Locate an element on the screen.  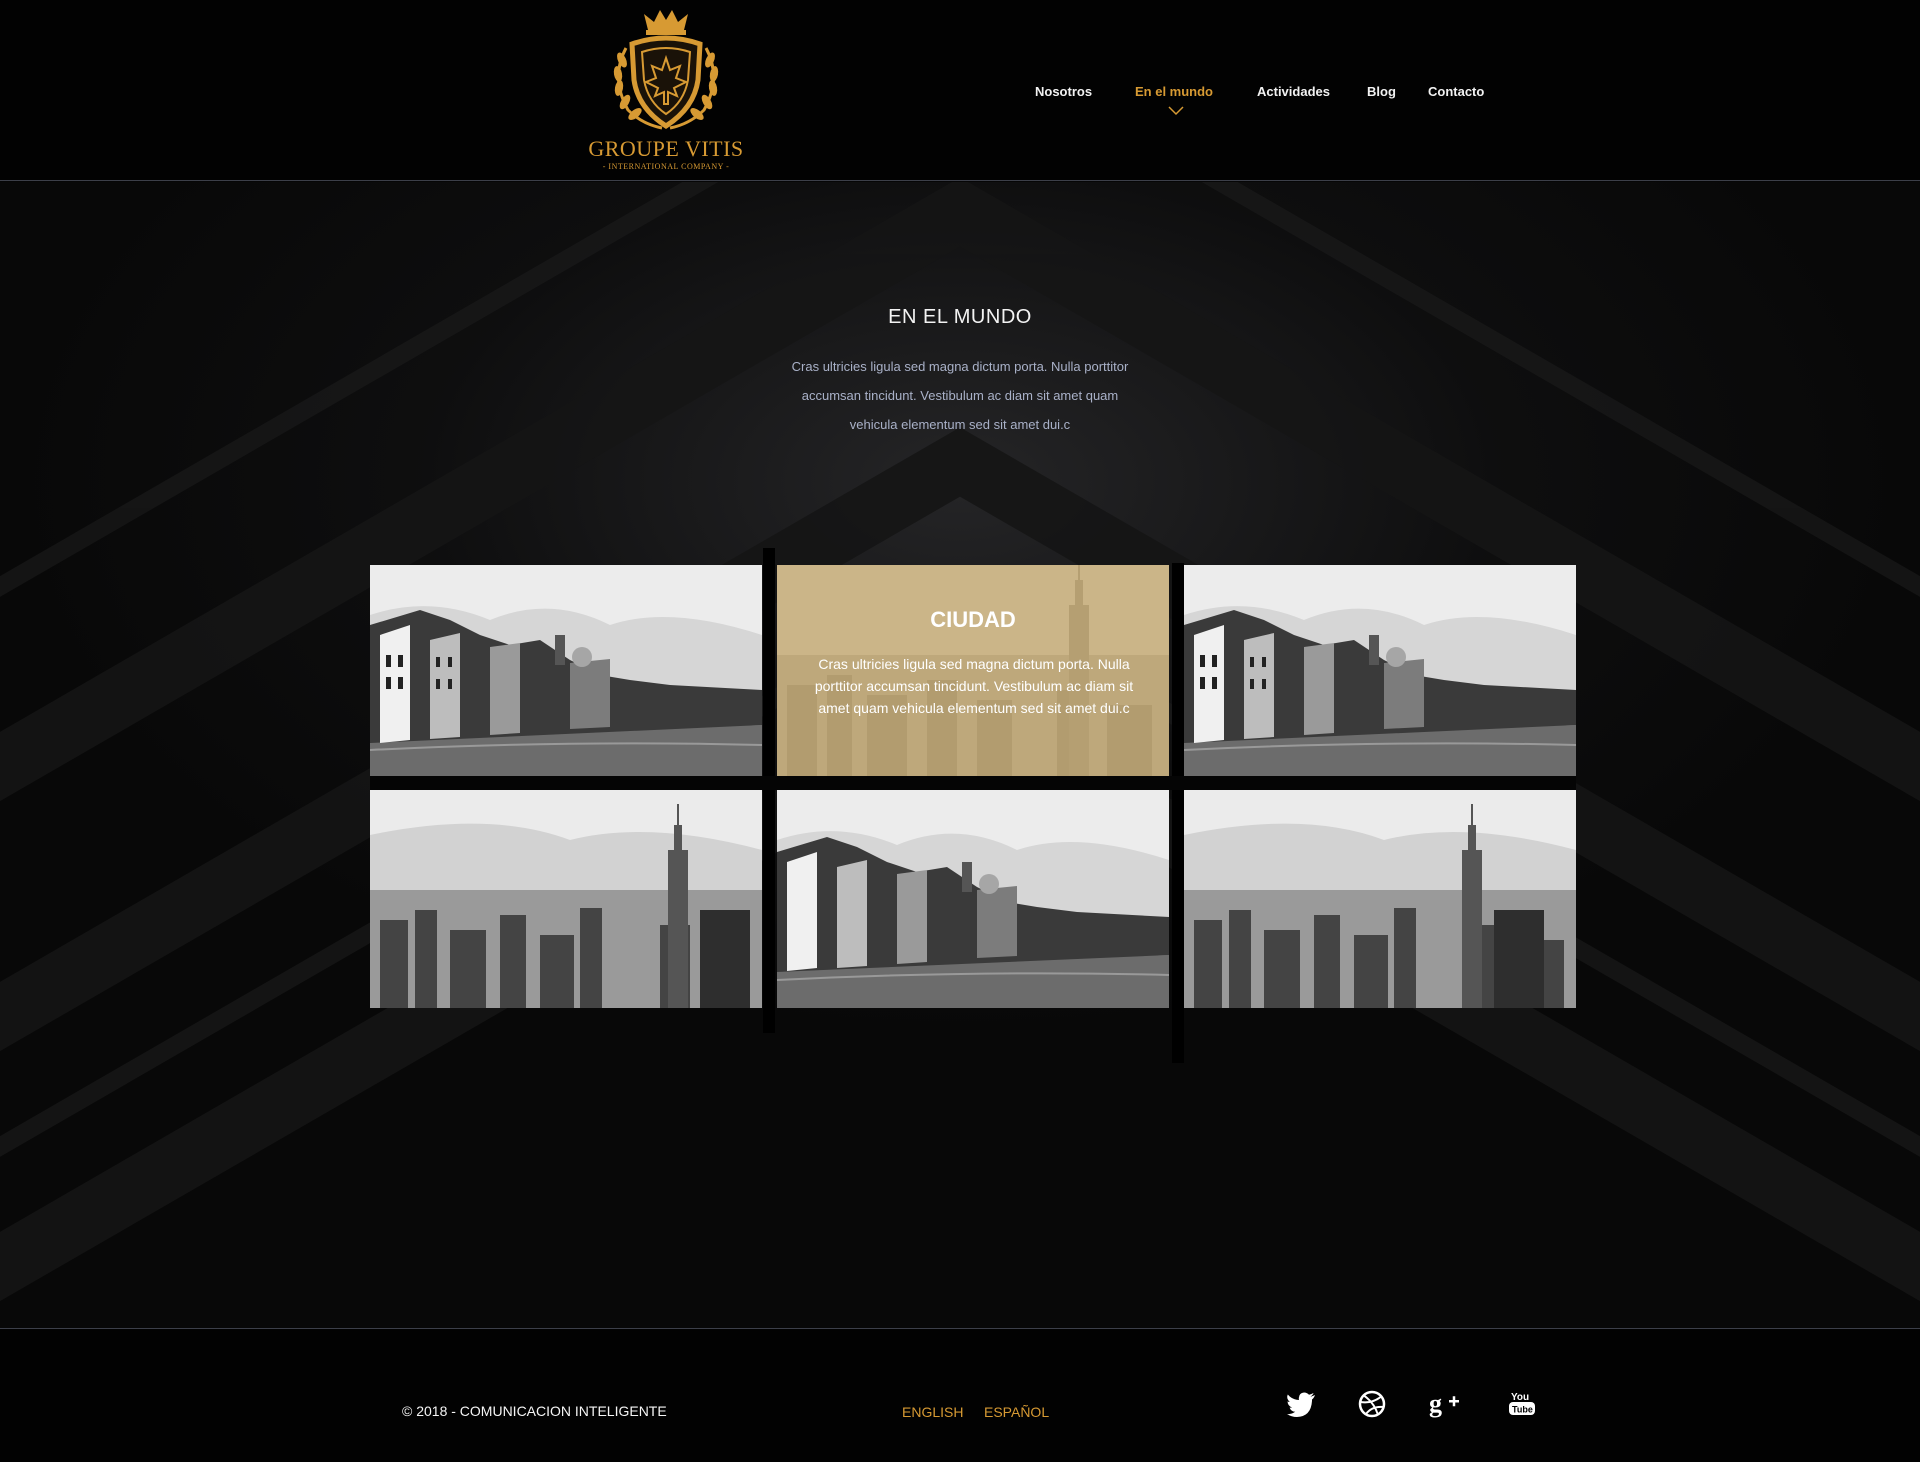
svg-text: You is located at coordinates (1520, 1397).